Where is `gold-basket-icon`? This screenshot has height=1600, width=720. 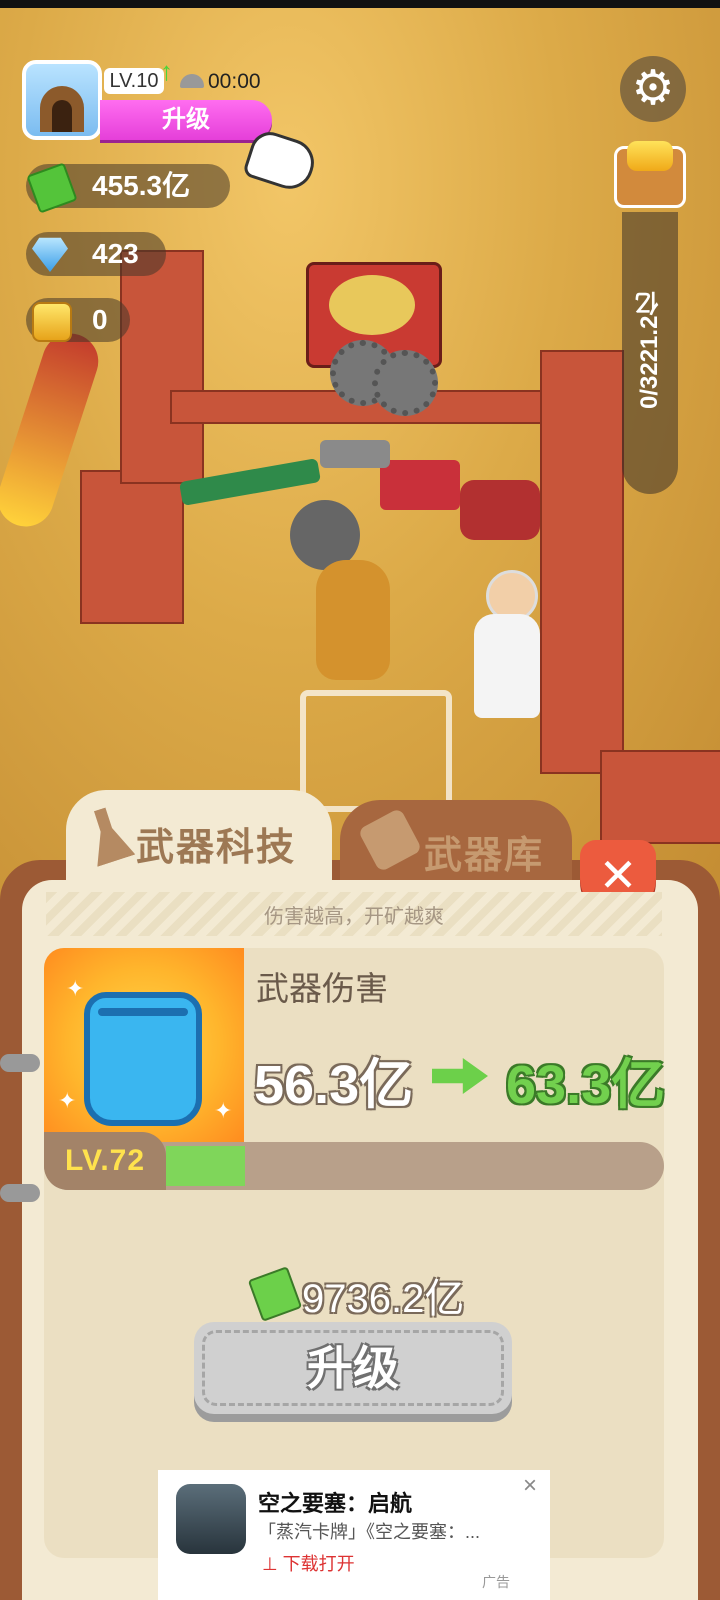 gold-basket-icon is located at coordinates (650, 174).